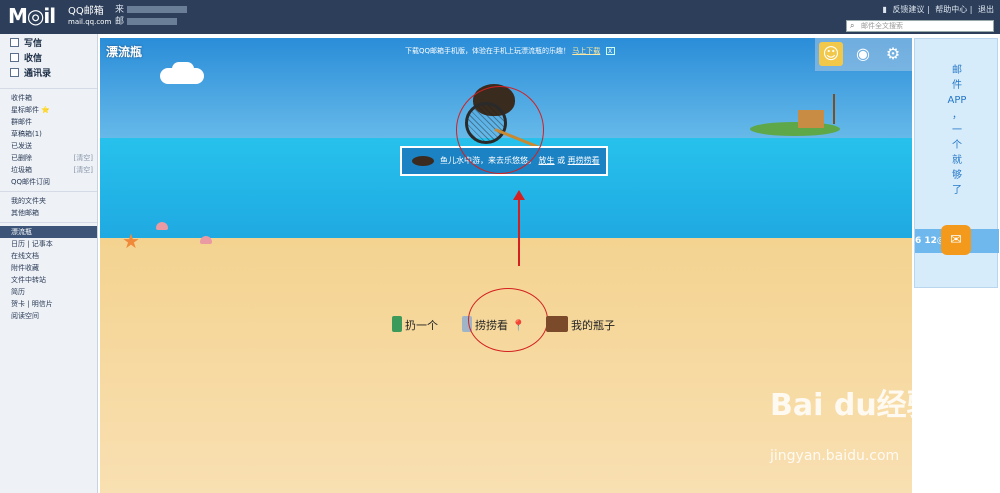  Describe the element at coordinates (397, 324) in the screenshot. I see `bottle-icon` at that location.